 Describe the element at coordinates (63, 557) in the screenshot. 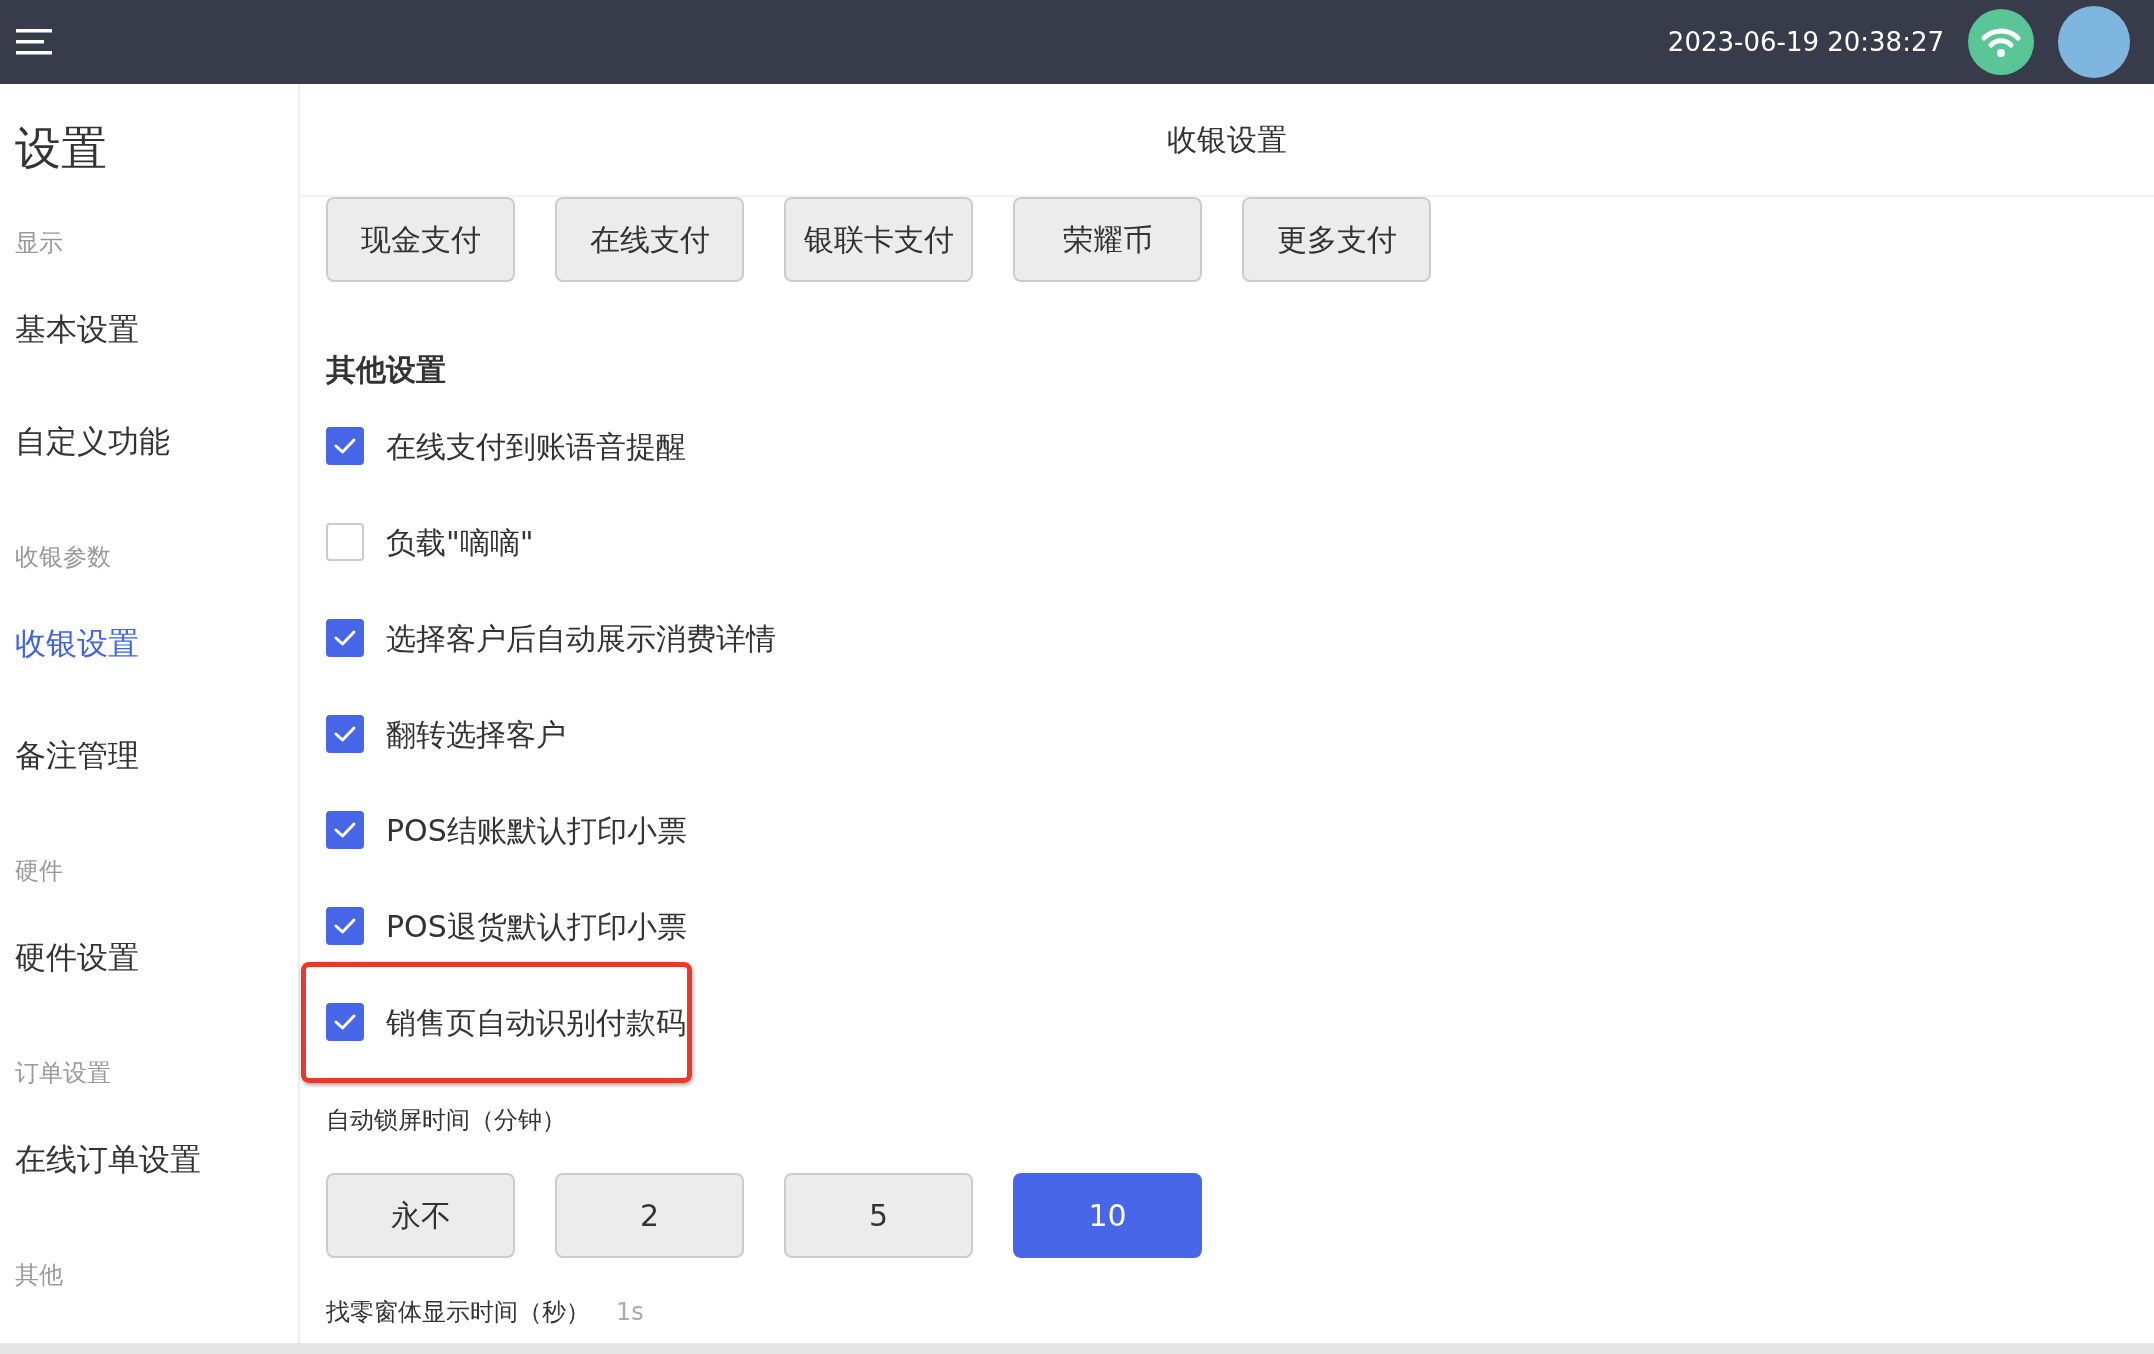

I see `section-label: 收银参数` at that location.